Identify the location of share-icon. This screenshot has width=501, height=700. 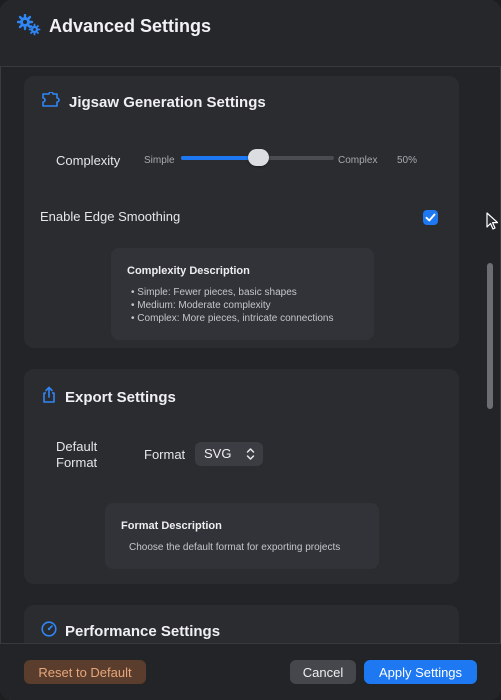
(49, 397).